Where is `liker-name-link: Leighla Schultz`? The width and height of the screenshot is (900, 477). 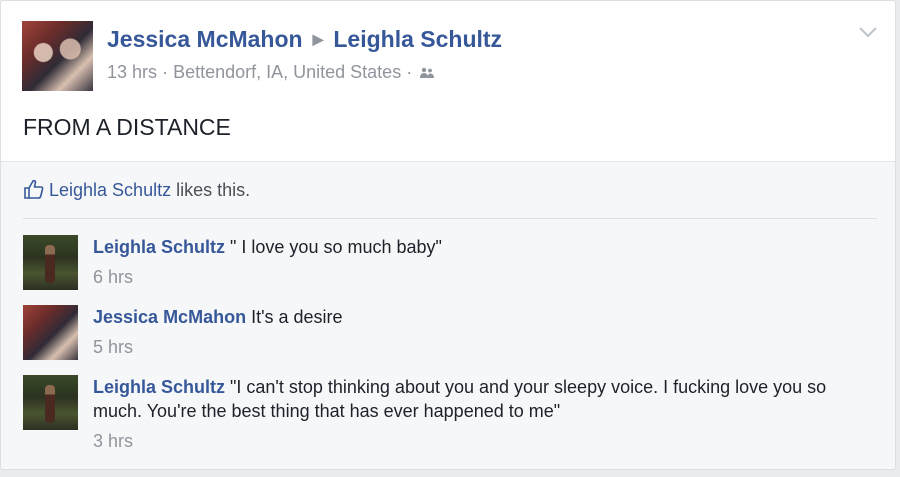 liker-name-link: Leighla Schultz is located at coordinates (110, 190).